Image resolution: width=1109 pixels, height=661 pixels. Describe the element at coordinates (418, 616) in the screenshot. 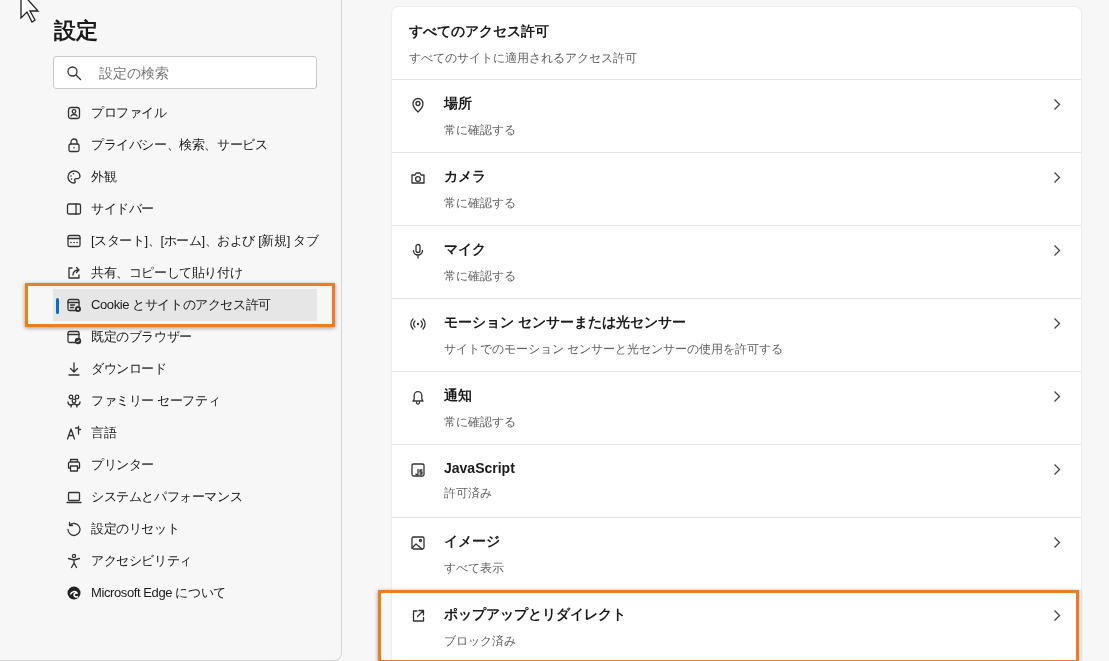

I see `external-link-icon` at that location.